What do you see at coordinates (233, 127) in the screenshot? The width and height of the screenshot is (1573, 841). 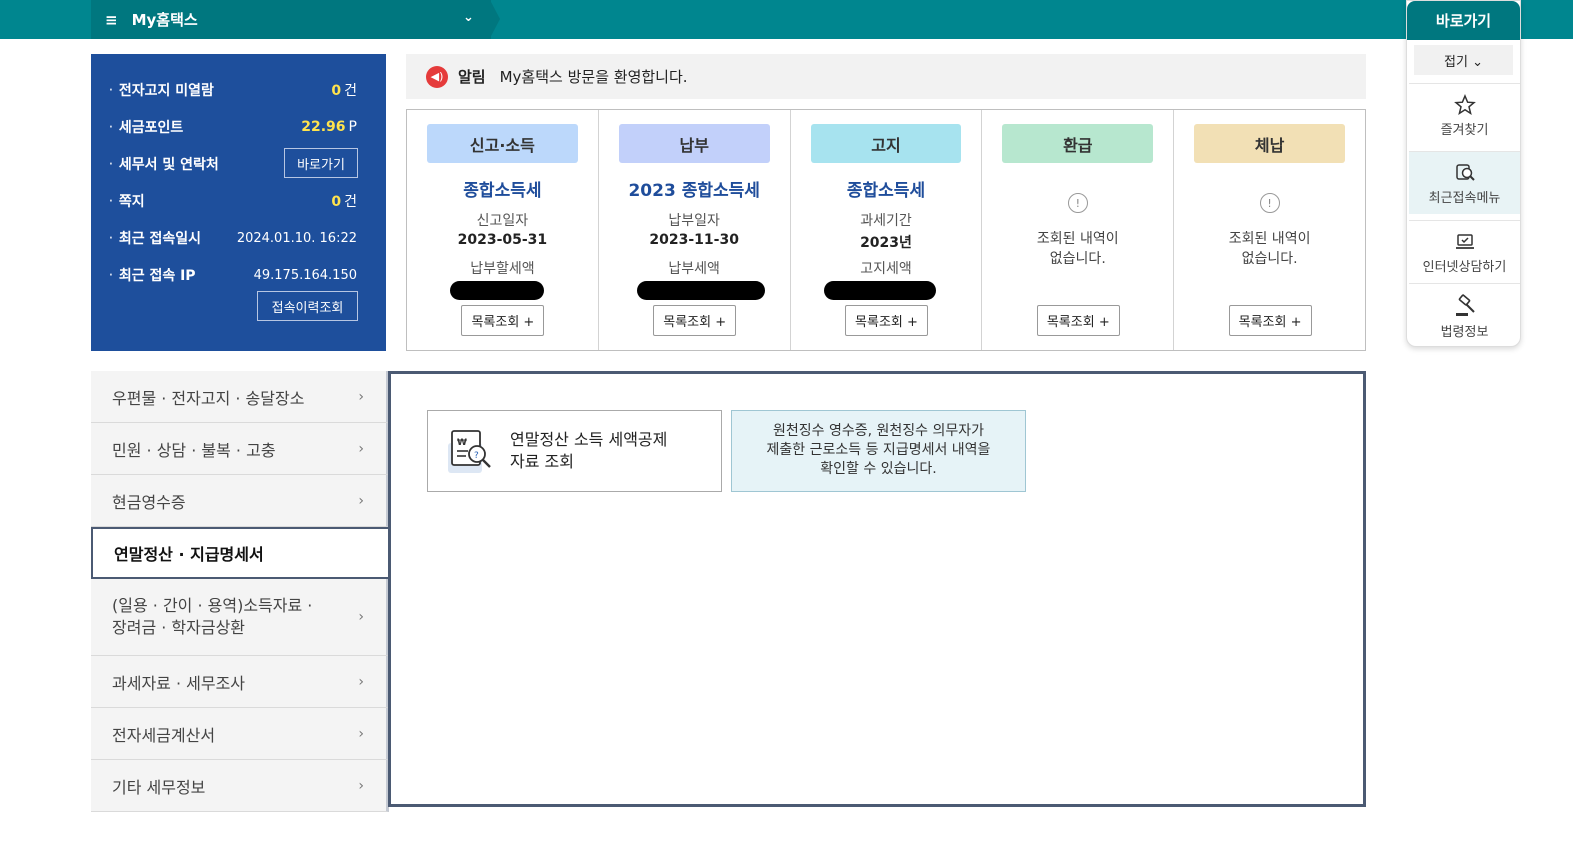 I see `info-row-points: · 세금포인트 22.96 P` at bounding box center [233, 127].